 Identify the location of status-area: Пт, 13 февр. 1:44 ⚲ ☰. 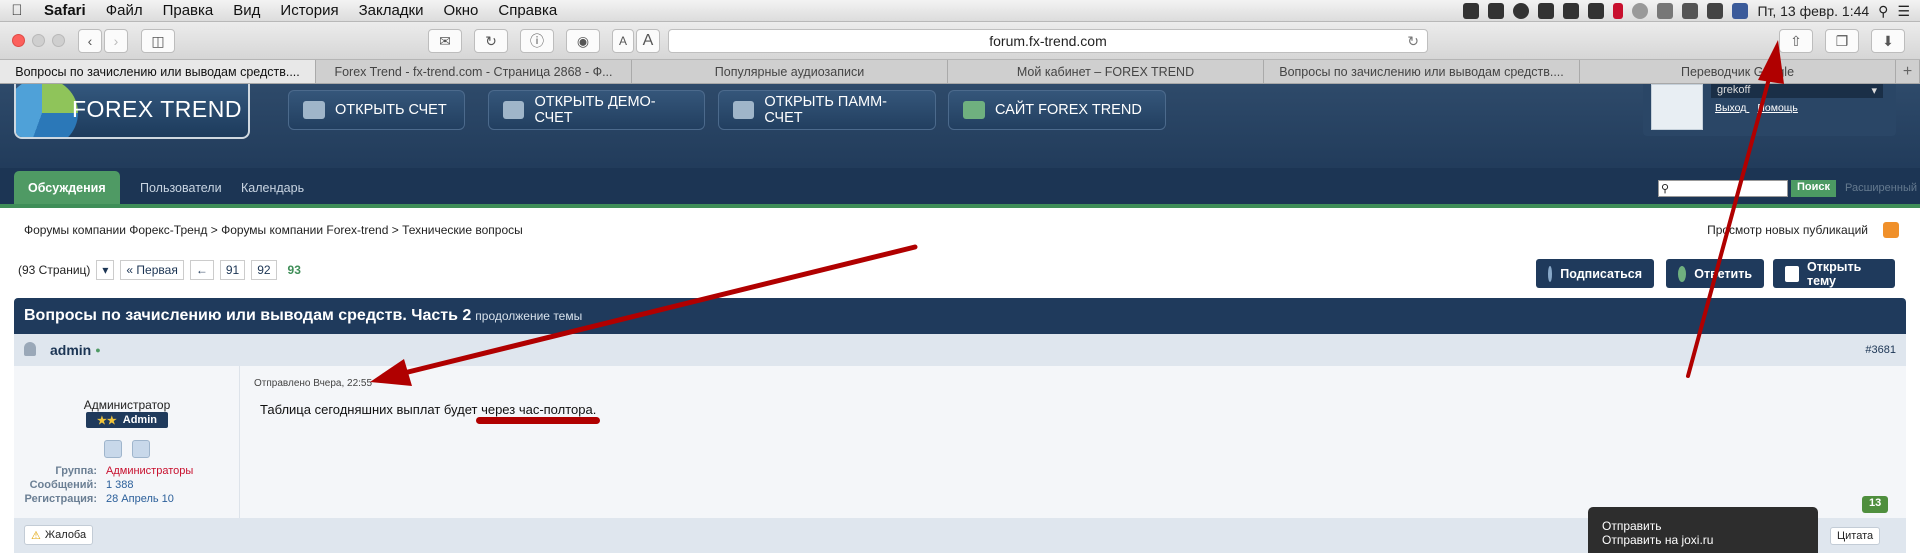
(1691, 11).